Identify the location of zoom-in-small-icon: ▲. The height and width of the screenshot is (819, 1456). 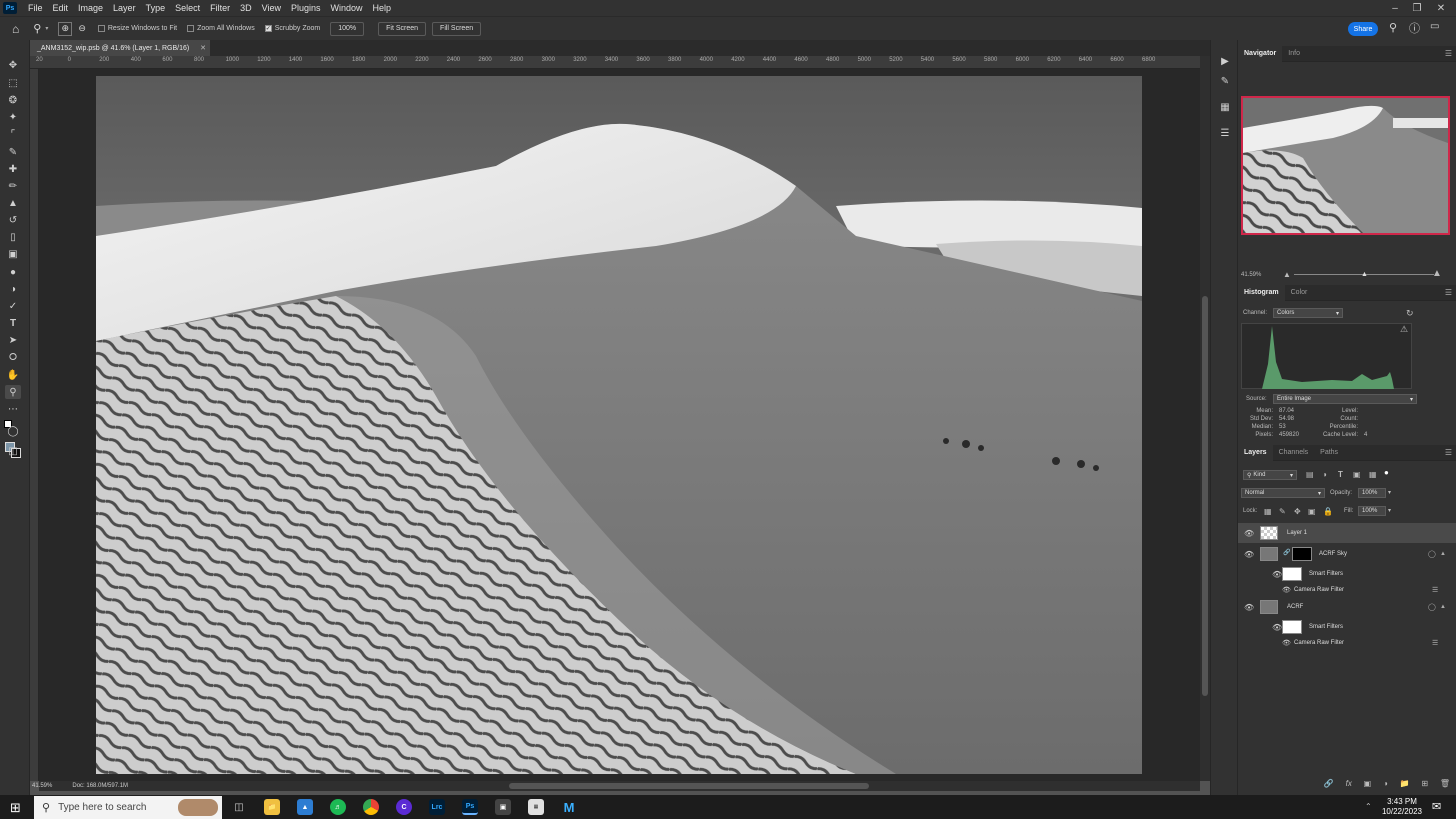
(1437, 273).